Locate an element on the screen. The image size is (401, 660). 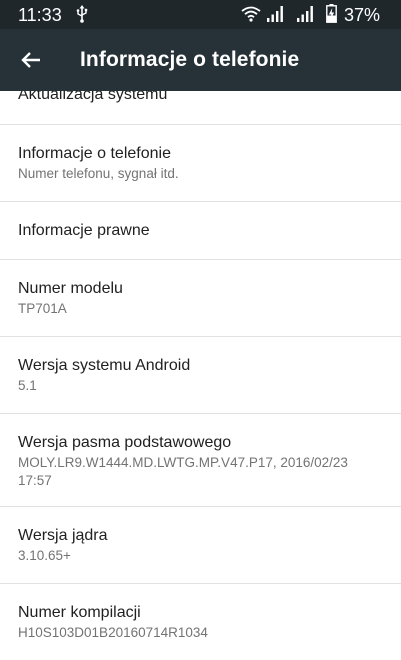
app-bar: Informacje o telefonie is located at coordinates (200, 60).